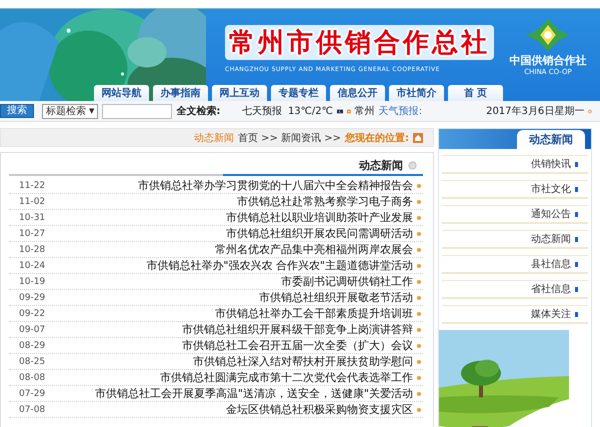 This screenshot has width=600, height=427. I want to click on news-date: 08-25, so click(32, 361).